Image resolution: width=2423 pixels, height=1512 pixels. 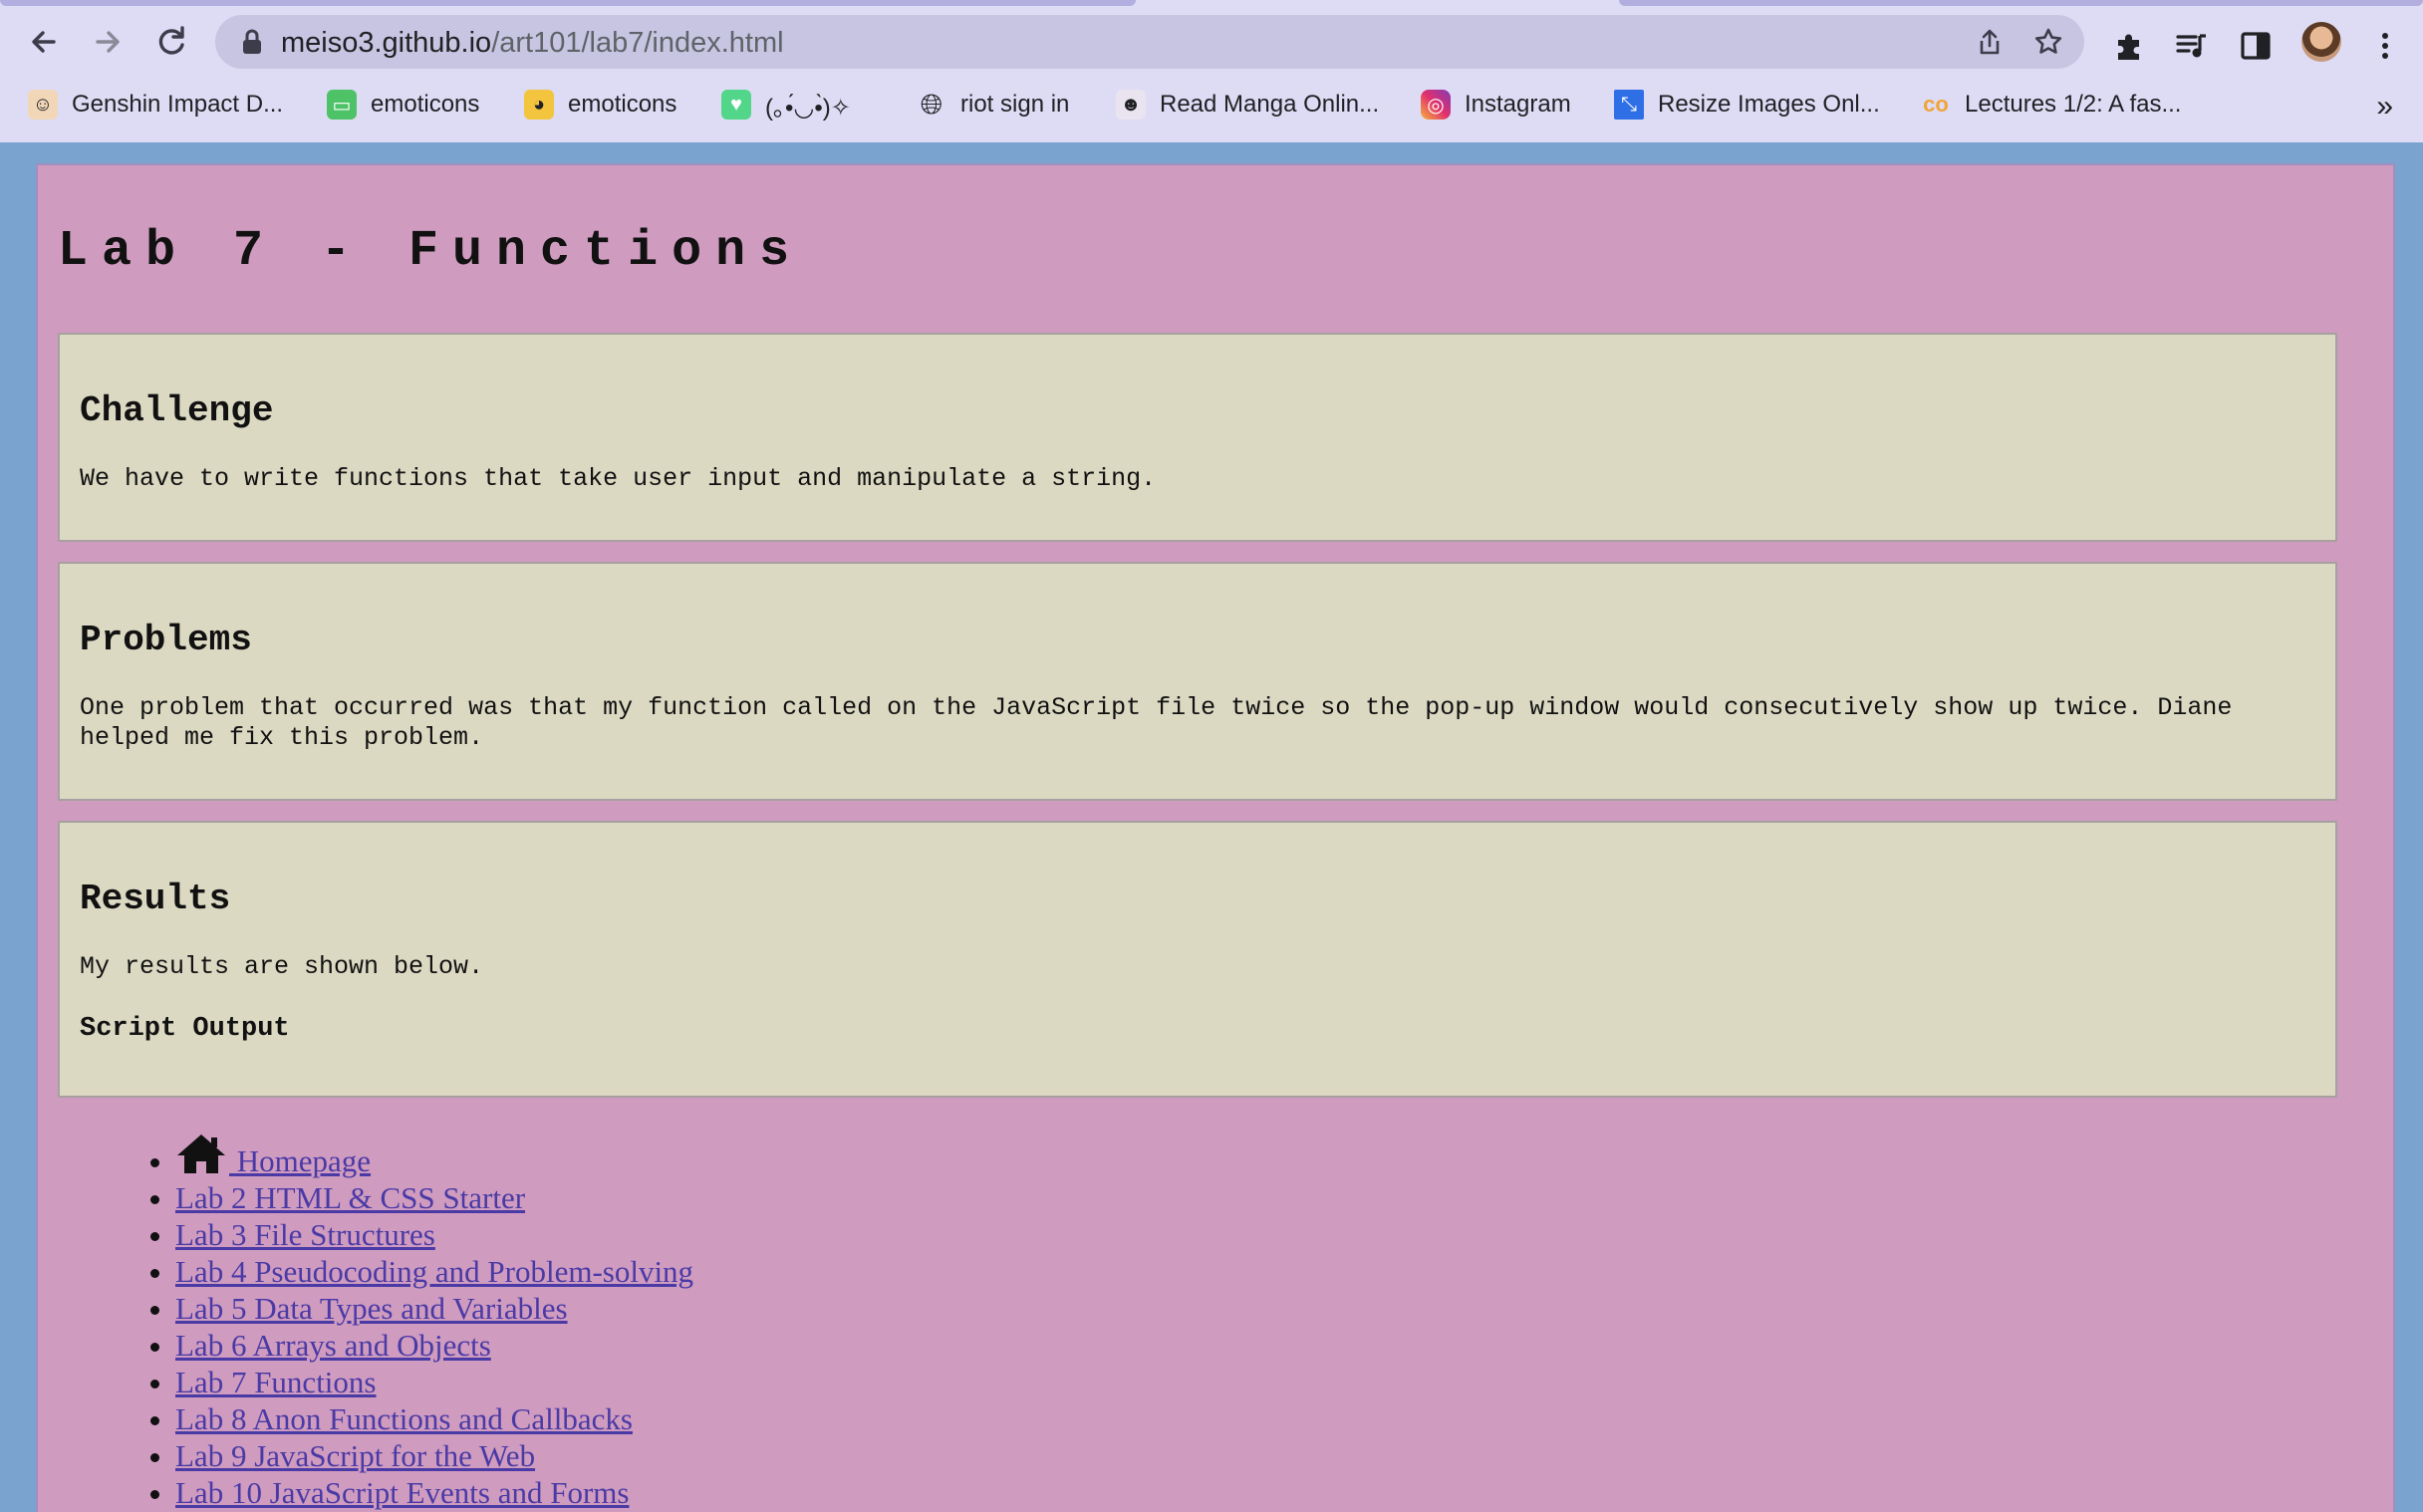 I want to click on puzzle-piece-icon, so click(x=2128, y=47).